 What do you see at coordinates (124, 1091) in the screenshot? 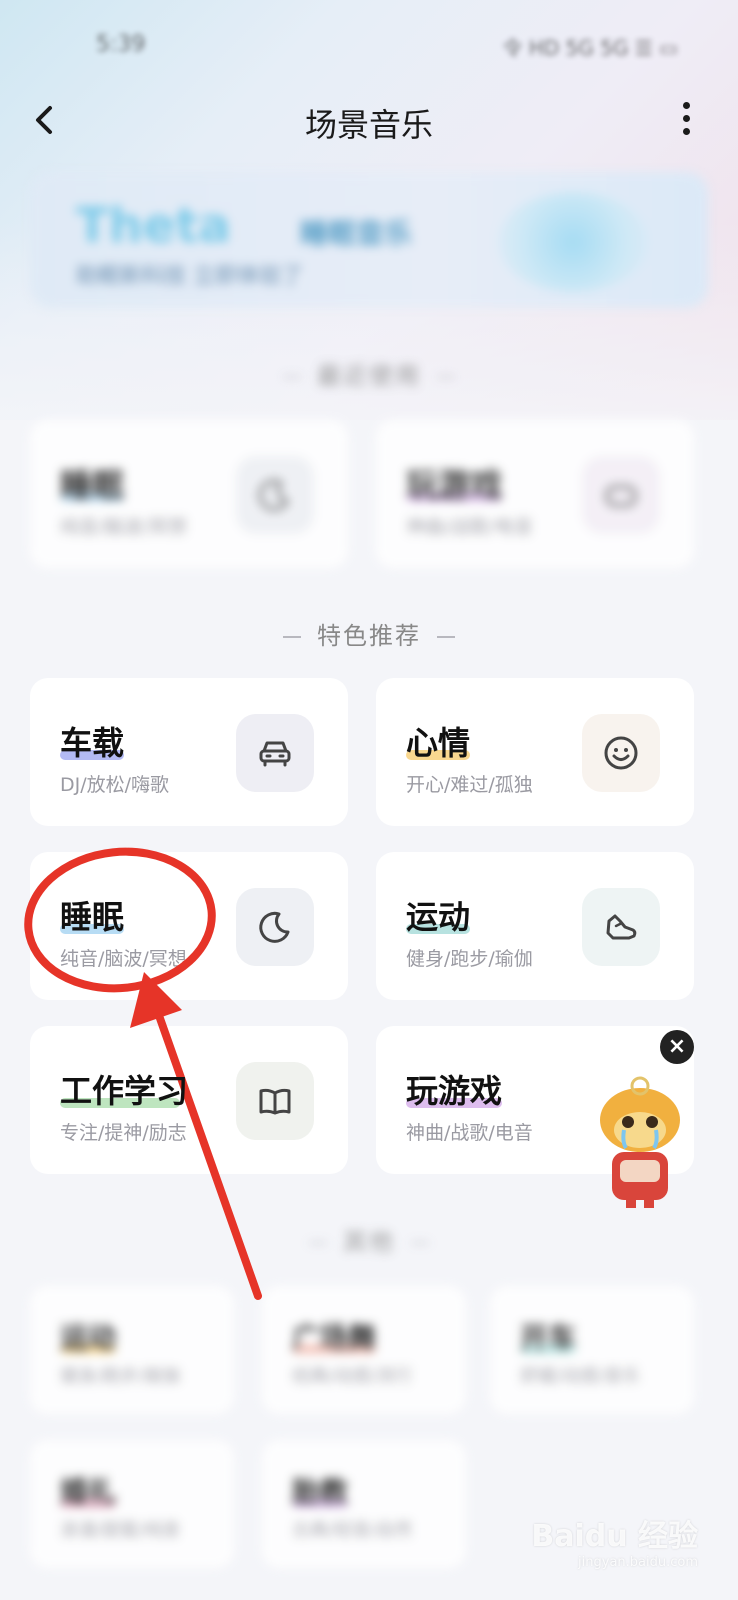
I see `card-title: 工作学习` at bounding box center [124, 1091].